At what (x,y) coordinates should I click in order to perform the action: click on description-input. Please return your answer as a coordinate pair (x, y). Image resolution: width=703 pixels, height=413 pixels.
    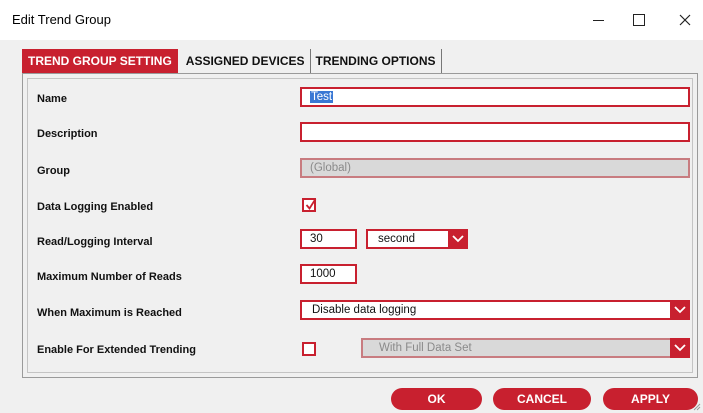
    Looking at the image, I should click on (495, 132).